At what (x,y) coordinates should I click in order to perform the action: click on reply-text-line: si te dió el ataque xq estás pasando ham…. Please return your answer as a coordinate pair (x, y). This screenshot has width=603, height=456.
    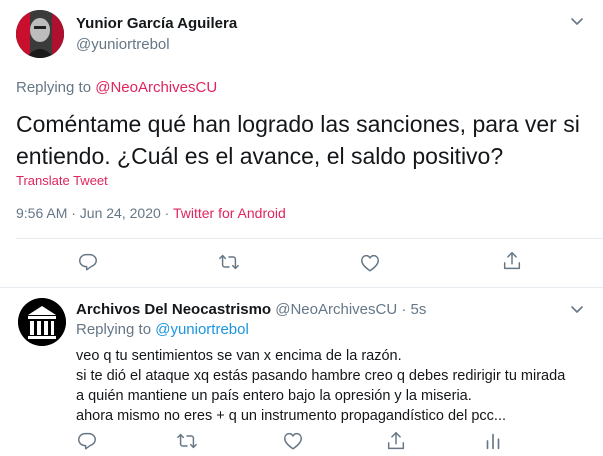
    Looking at the image, I should click on (321, 376).